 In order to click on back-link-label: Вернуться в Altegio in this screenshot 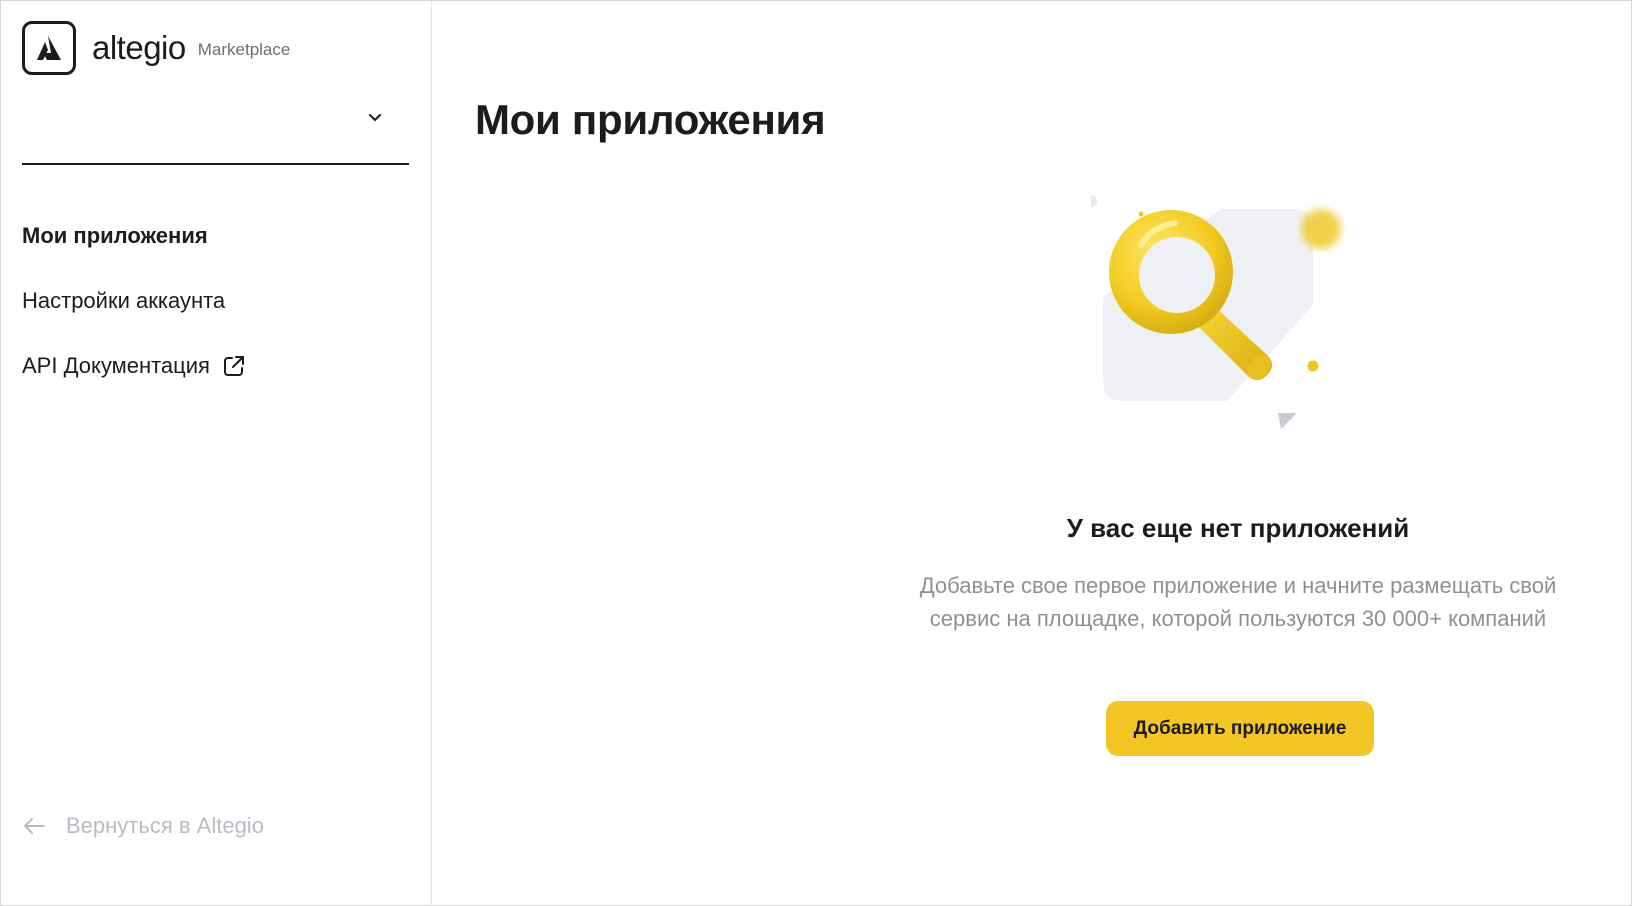, I will do `click(165, 825)`.